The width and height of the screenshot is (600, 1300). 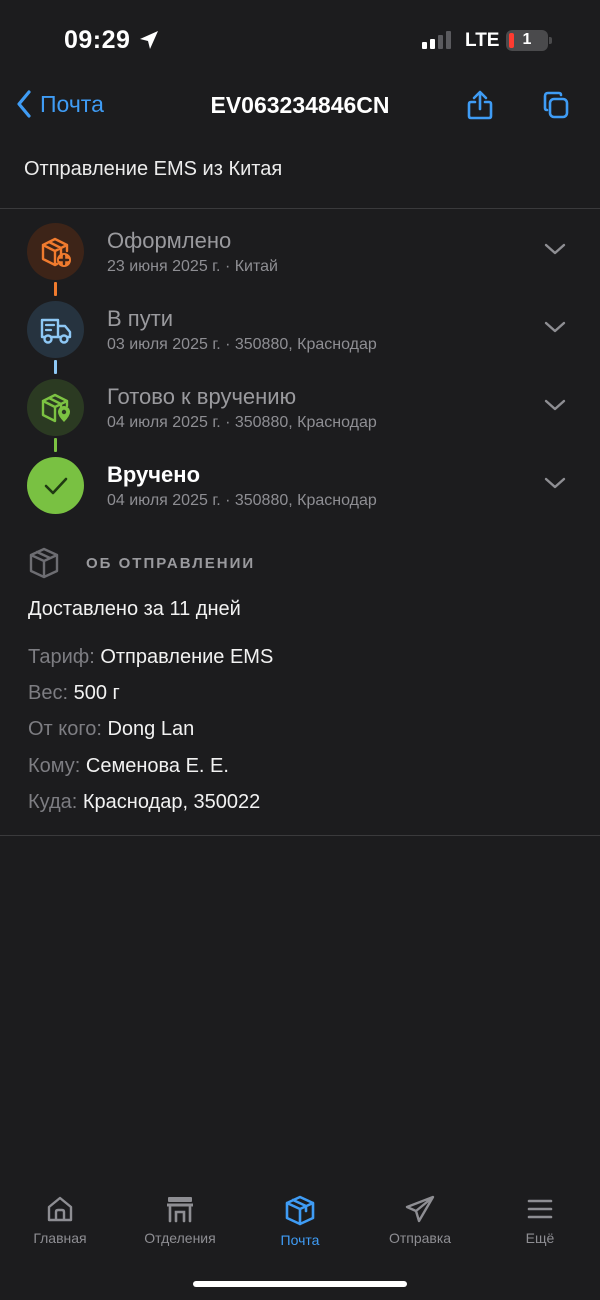 I want to click on detail-value: 500 г, so click(x=96, y=693).